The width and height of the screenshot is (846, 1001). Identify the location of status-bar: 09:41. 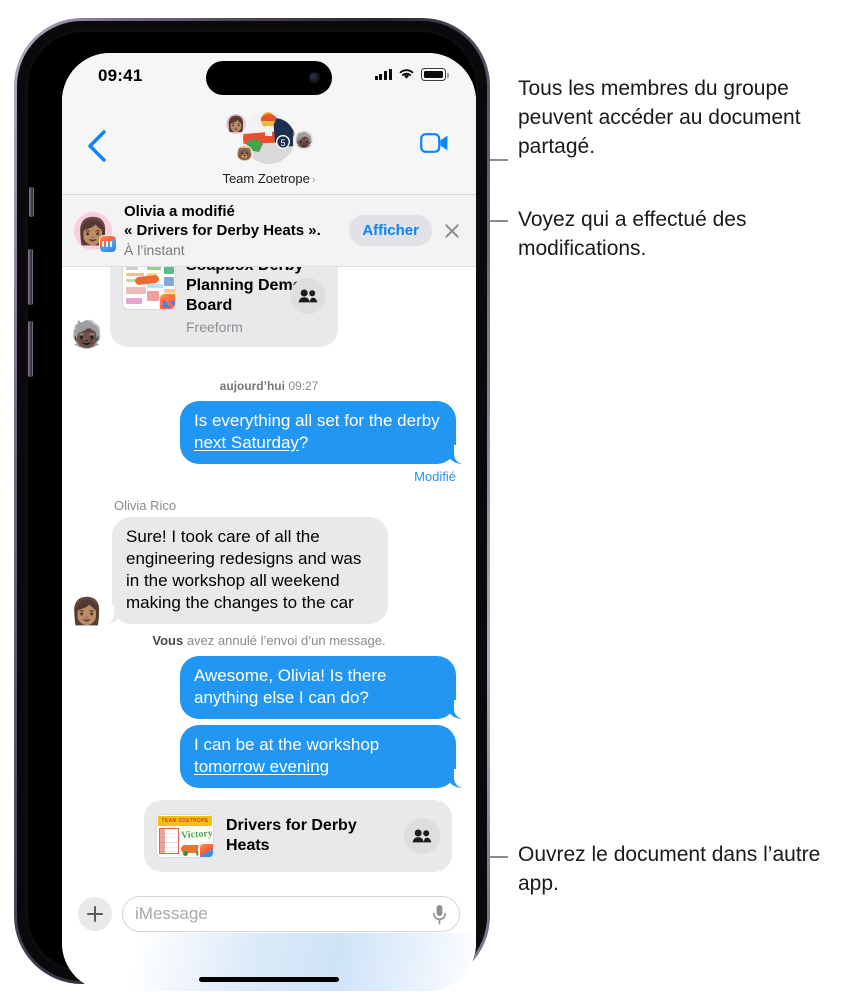
(269, 78).